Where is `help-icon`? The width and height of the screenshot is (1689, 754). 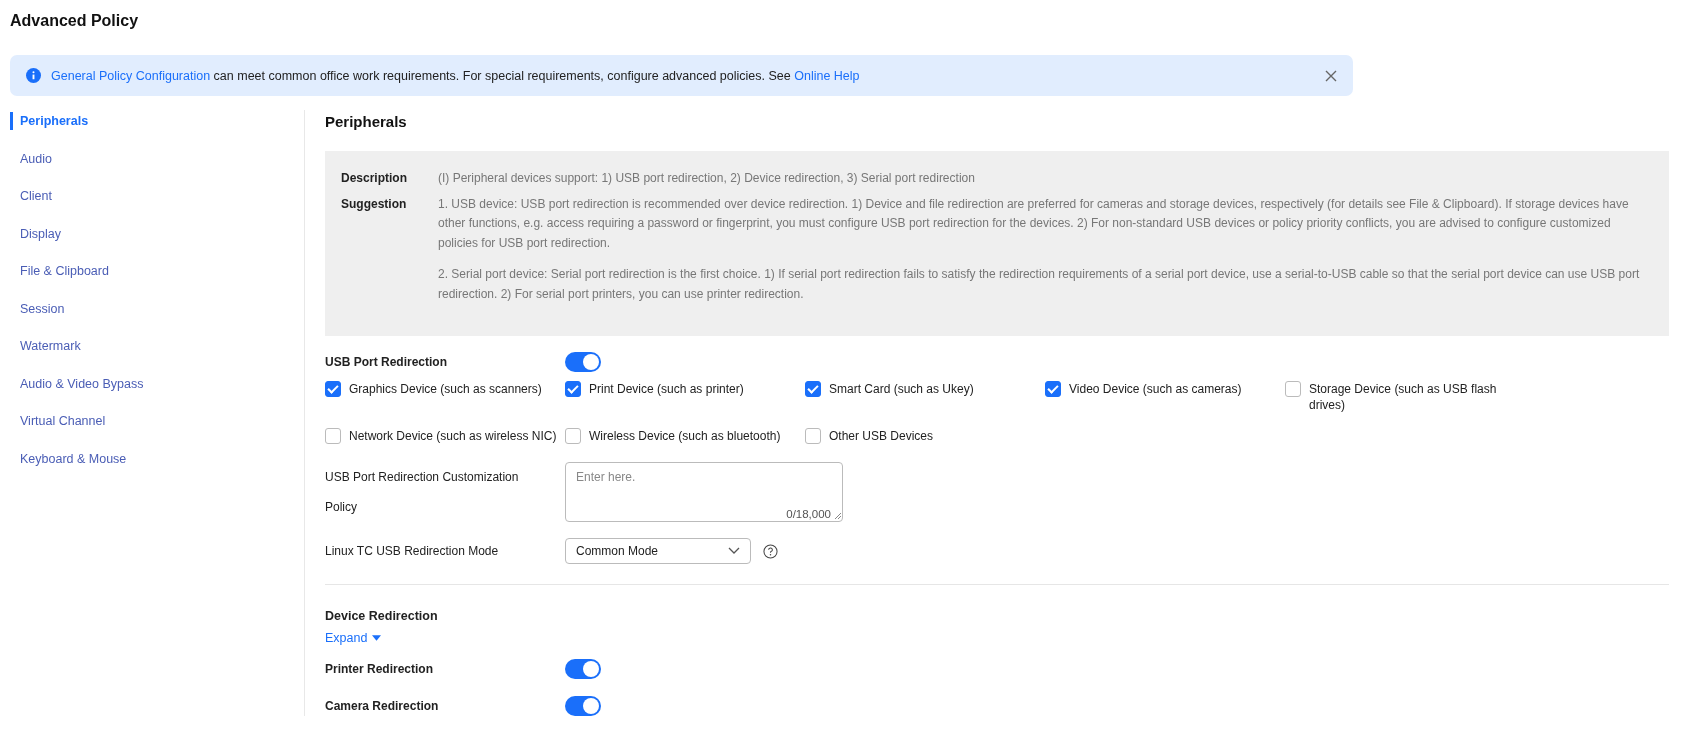 help-icon is located at coordinates (770, 551).